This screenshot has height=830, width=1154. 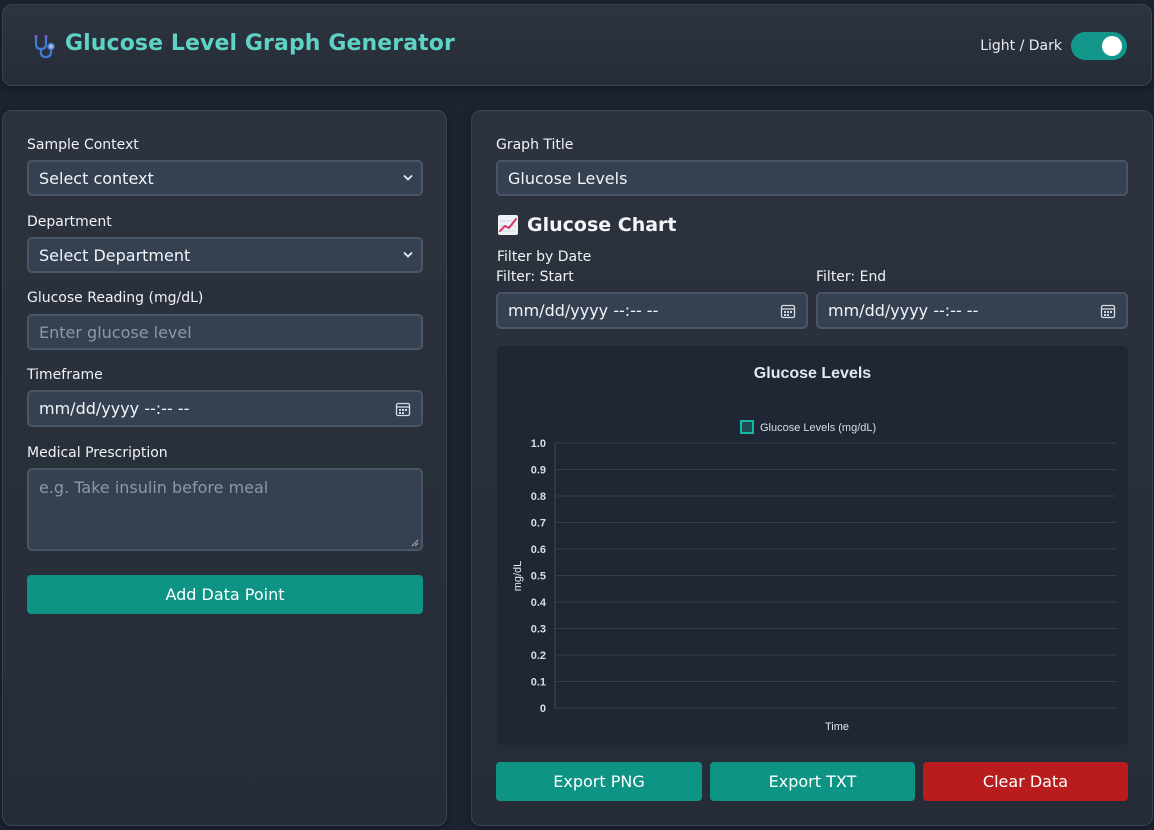 I want to click on timeframe-input: mm/dd/yyyy --:-- --, so click(x=225, y=408).